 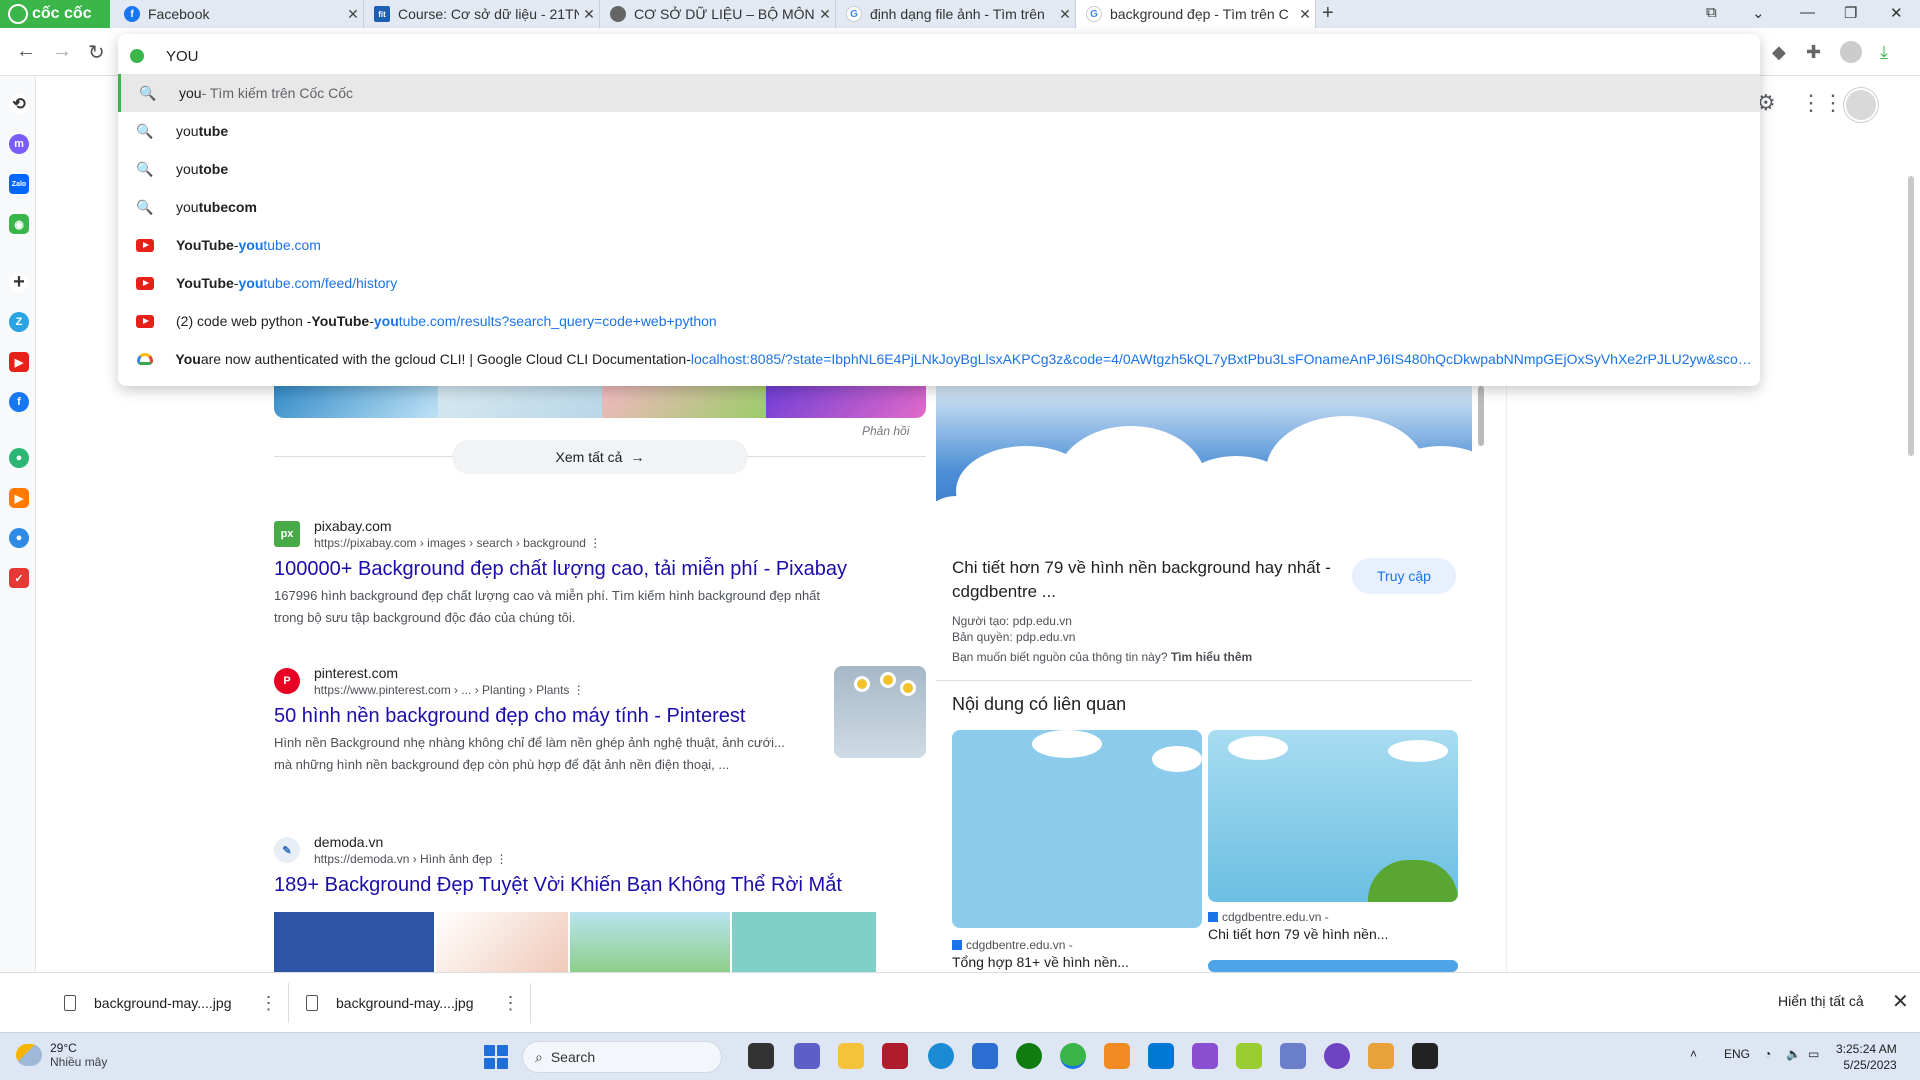 What do you see at coordinates (96, 52) in the screenshot?
I see `reload-icon: ↻` at bounding box center [96, 52].